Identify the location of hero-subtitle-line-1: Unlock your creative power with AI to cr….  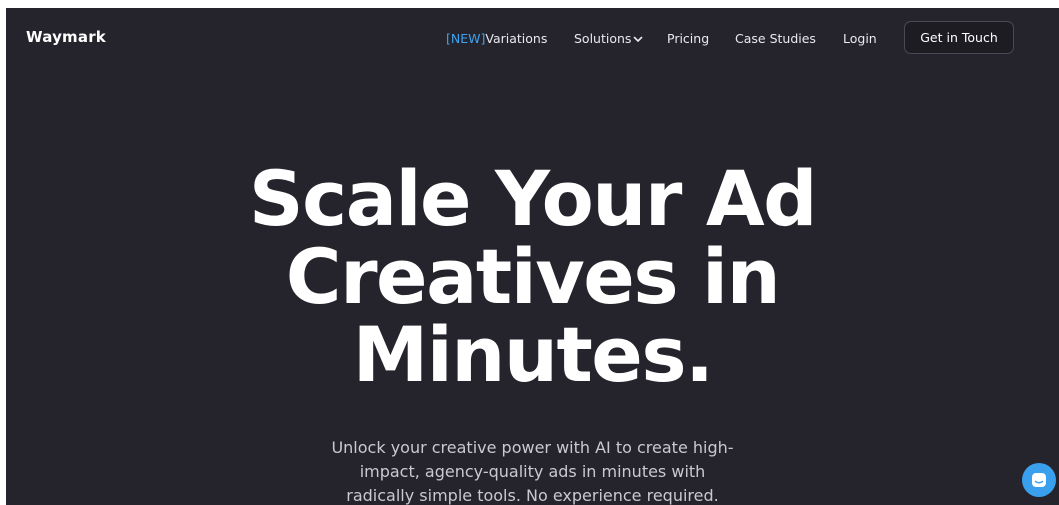
(532, 447).